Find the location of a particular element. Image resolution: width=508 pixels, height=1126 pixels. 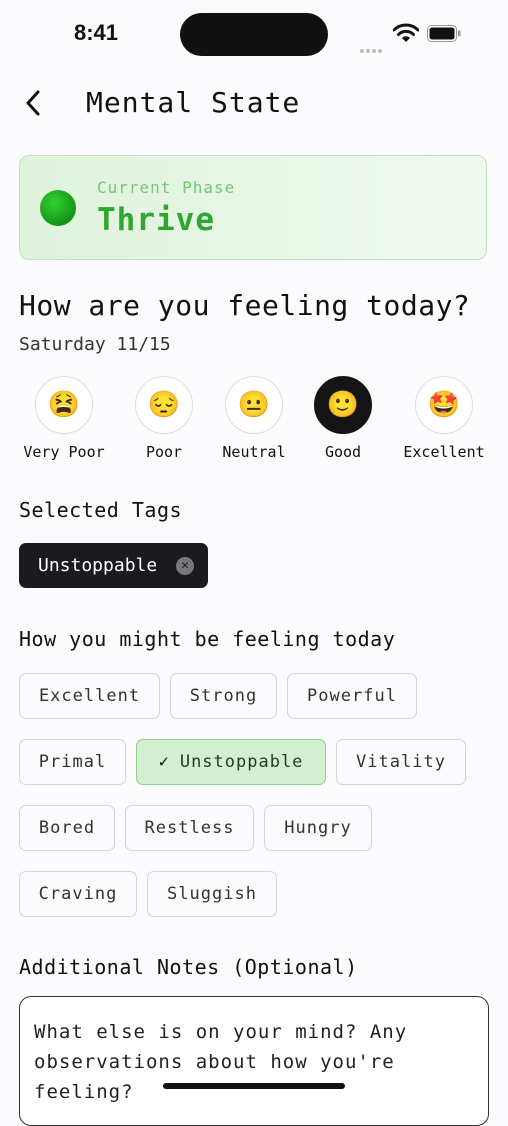

feeling-chip-hungry: Hungry is located at coordinates (318, 828).